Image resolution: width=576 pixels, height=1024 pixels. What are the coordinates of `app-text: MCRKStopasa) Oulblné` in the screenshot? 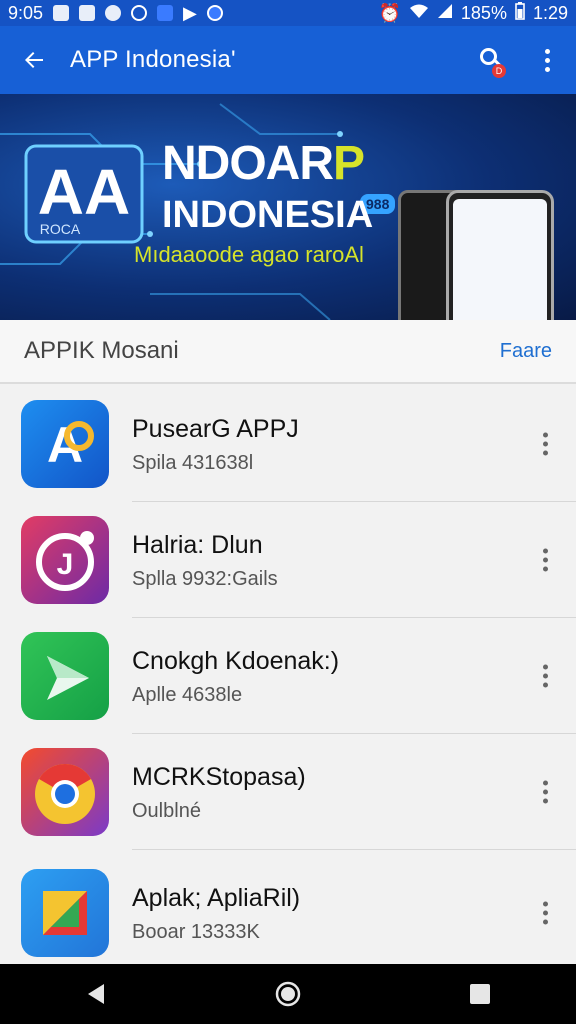 It's located at (219, 792).